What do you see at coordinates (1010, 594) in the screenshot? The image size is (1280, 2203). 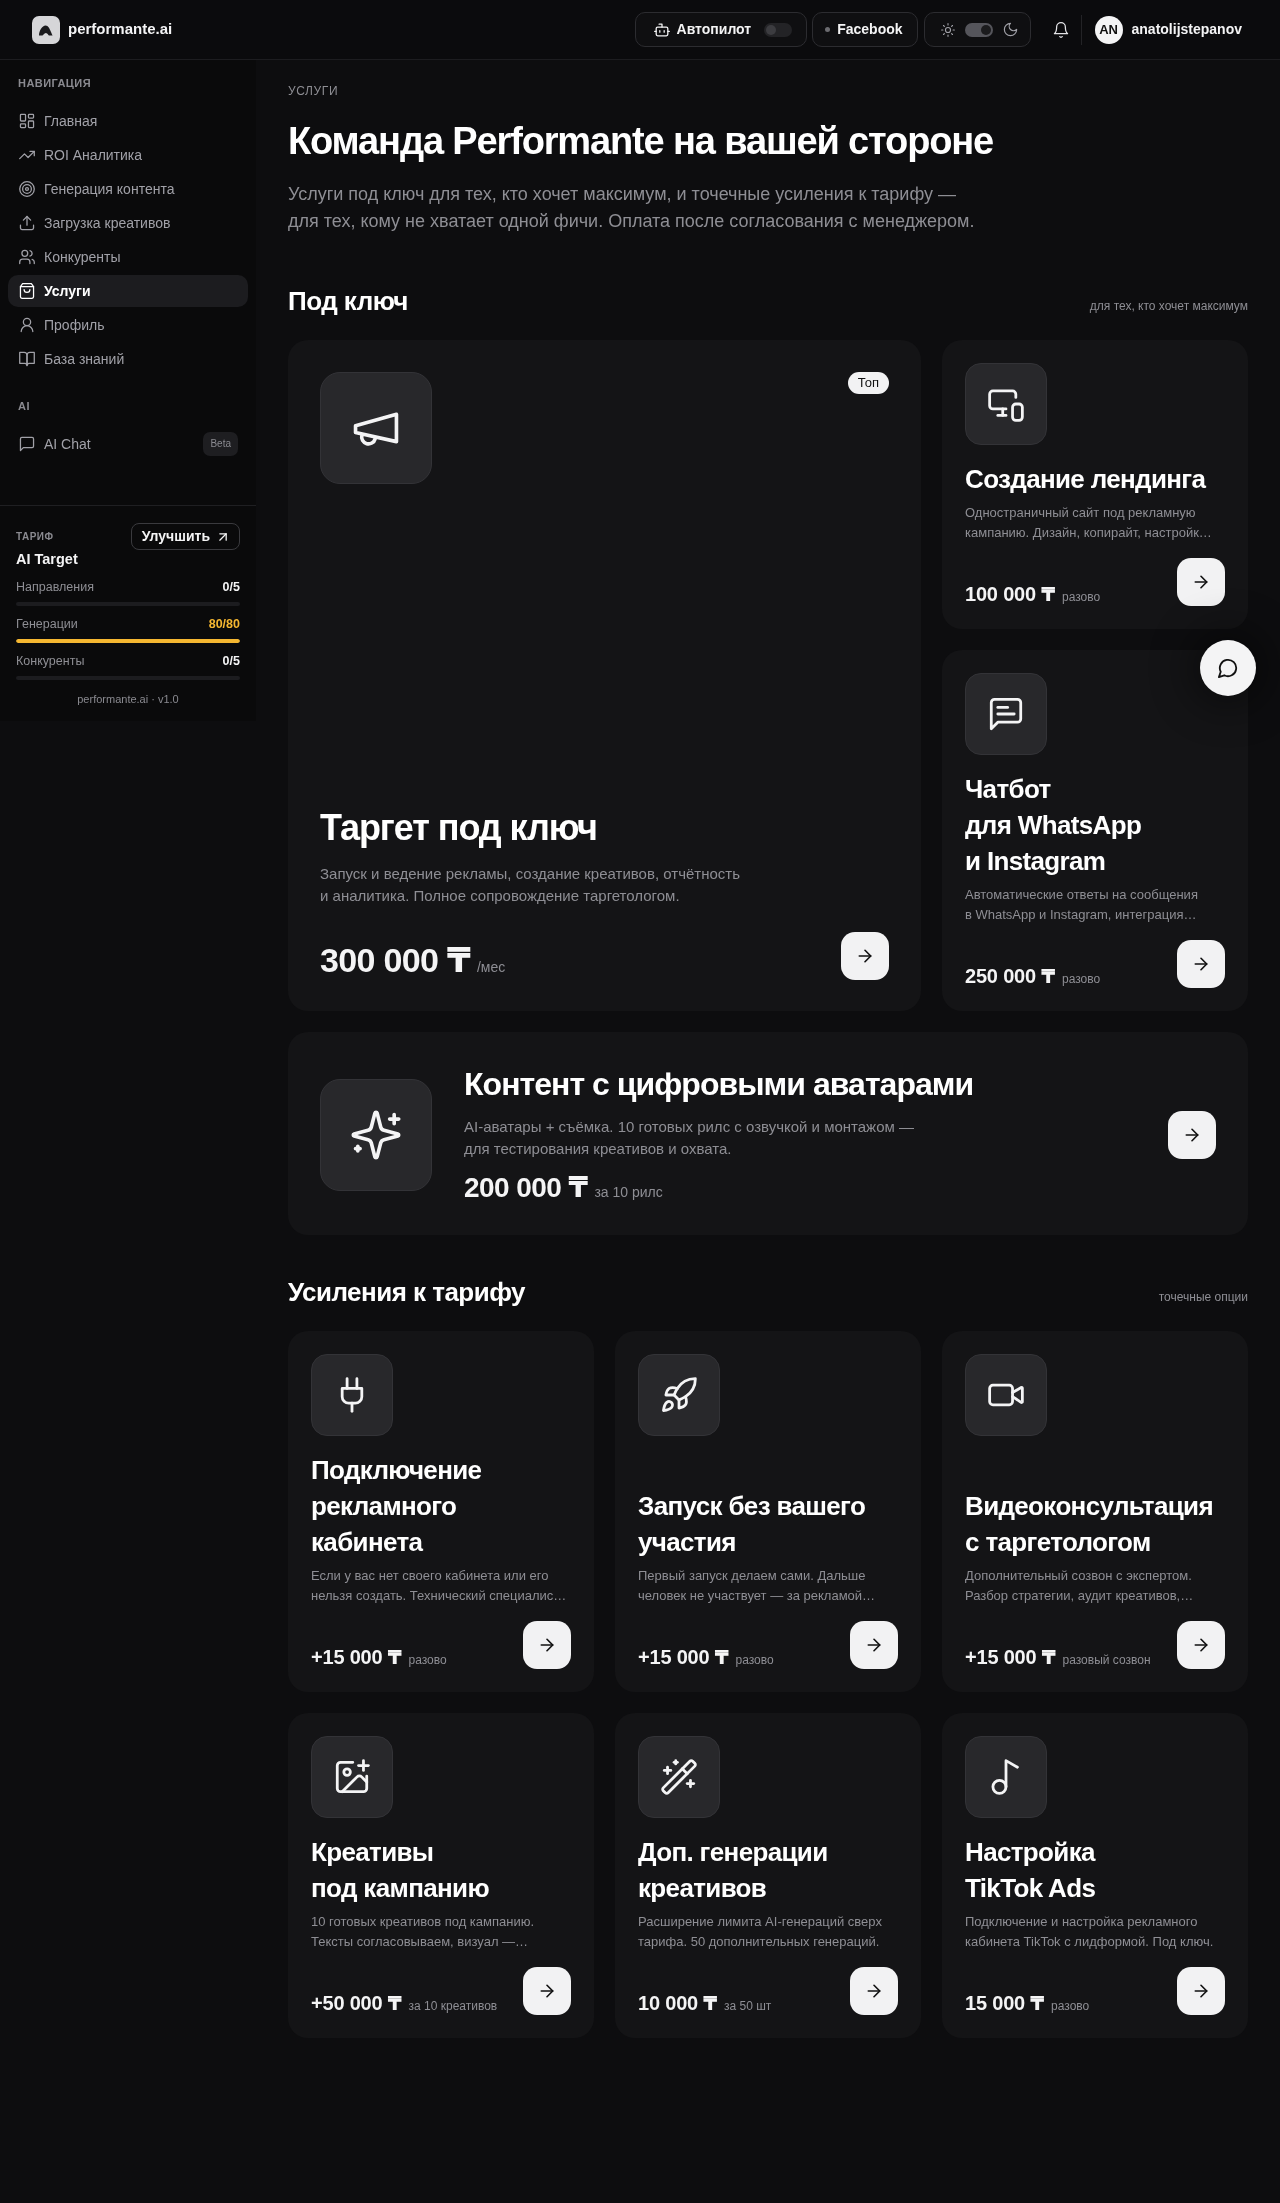 I see `price: 100 000 ₸` at bounding box center [1010, 594].